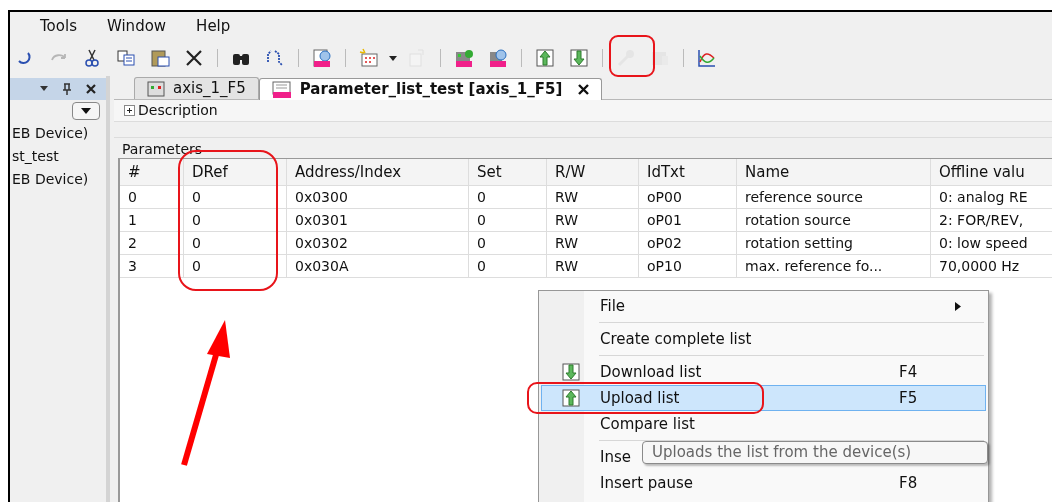  Describe the element at coordinates (464, 58) in the screenshot. I see `device-add-icon` at that location.